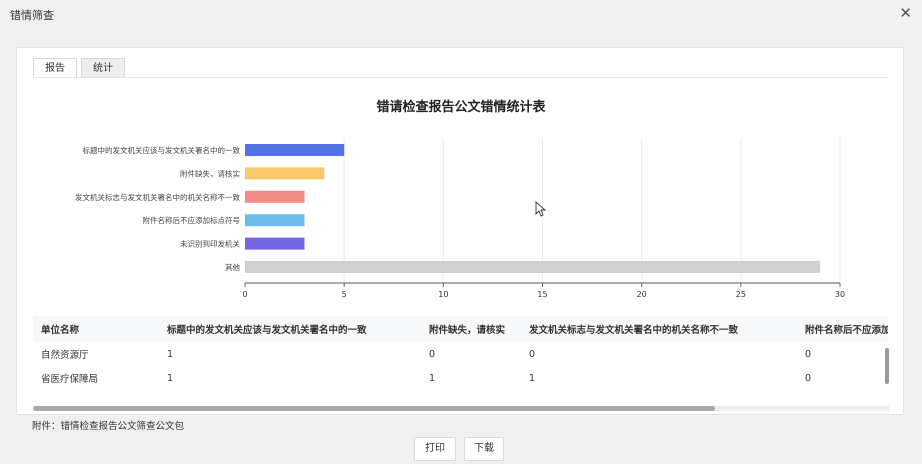 The image size is (922, 464). What do you see at coordinates (846, 330) in the screenshot?
I see `column-header: 附件名称后不应添加标点符号` at bounding box center [846, 330].